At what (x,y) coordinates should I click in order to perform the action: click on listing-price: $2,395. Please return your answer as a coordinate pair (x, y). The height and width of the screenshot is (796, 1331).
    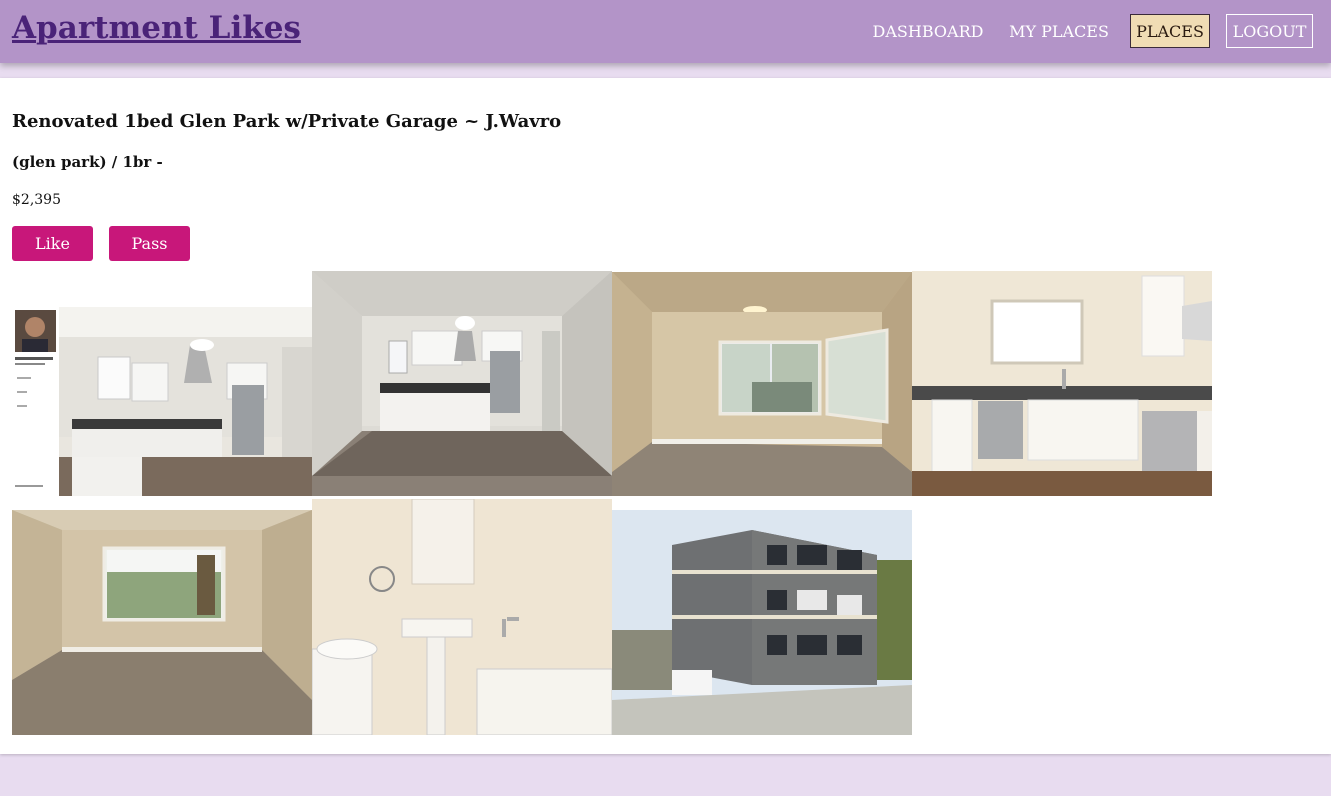
    Looking at the image, I should click on (36, 200).